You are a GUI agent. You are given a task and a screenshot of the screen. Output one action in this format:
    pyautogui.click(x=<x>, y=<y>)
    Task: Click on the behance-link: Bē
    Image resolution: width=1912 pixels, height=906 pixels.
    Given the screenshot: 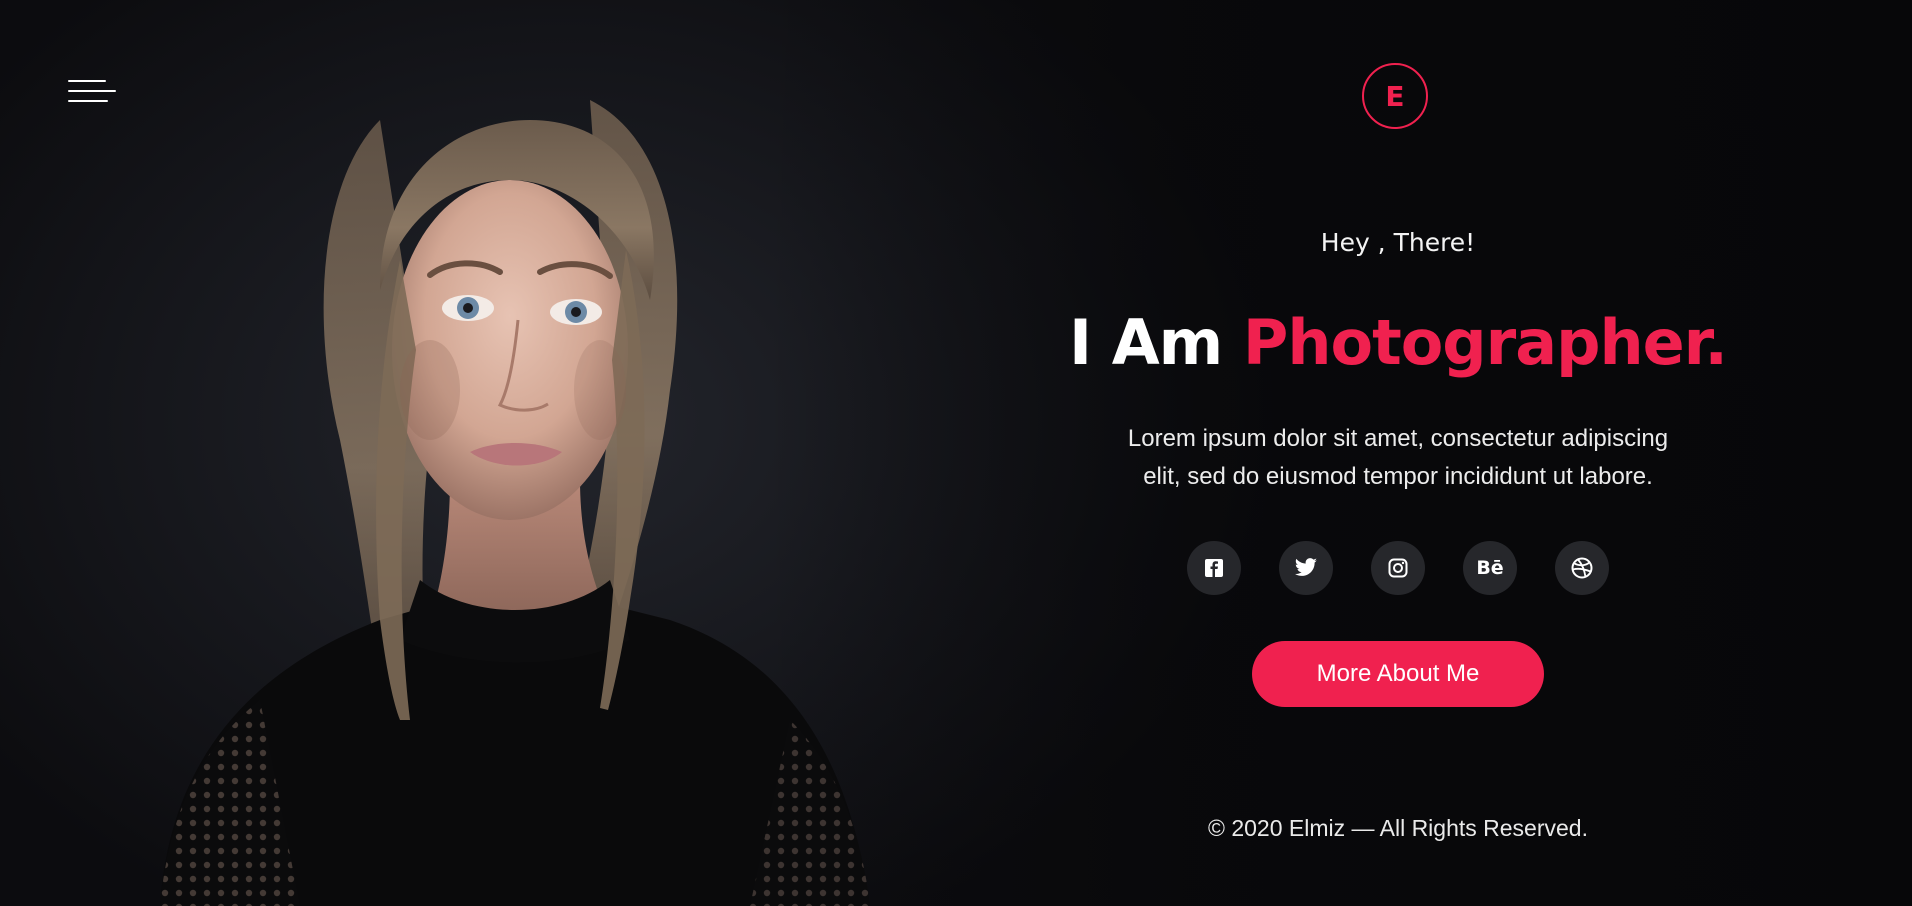 What is the action you would take?
    pyautogui.click(x=1490, y=568)
    